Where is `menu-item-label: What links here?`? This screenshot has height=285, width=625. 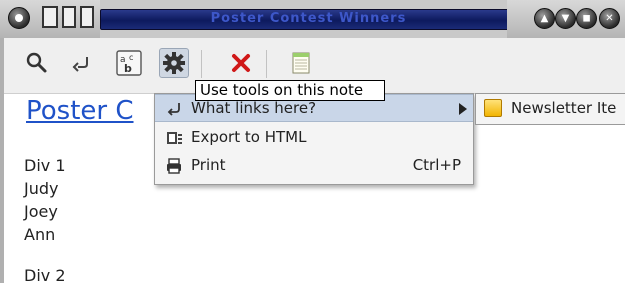 menu-item-label: What links here? is located at coordinates (254, 108).